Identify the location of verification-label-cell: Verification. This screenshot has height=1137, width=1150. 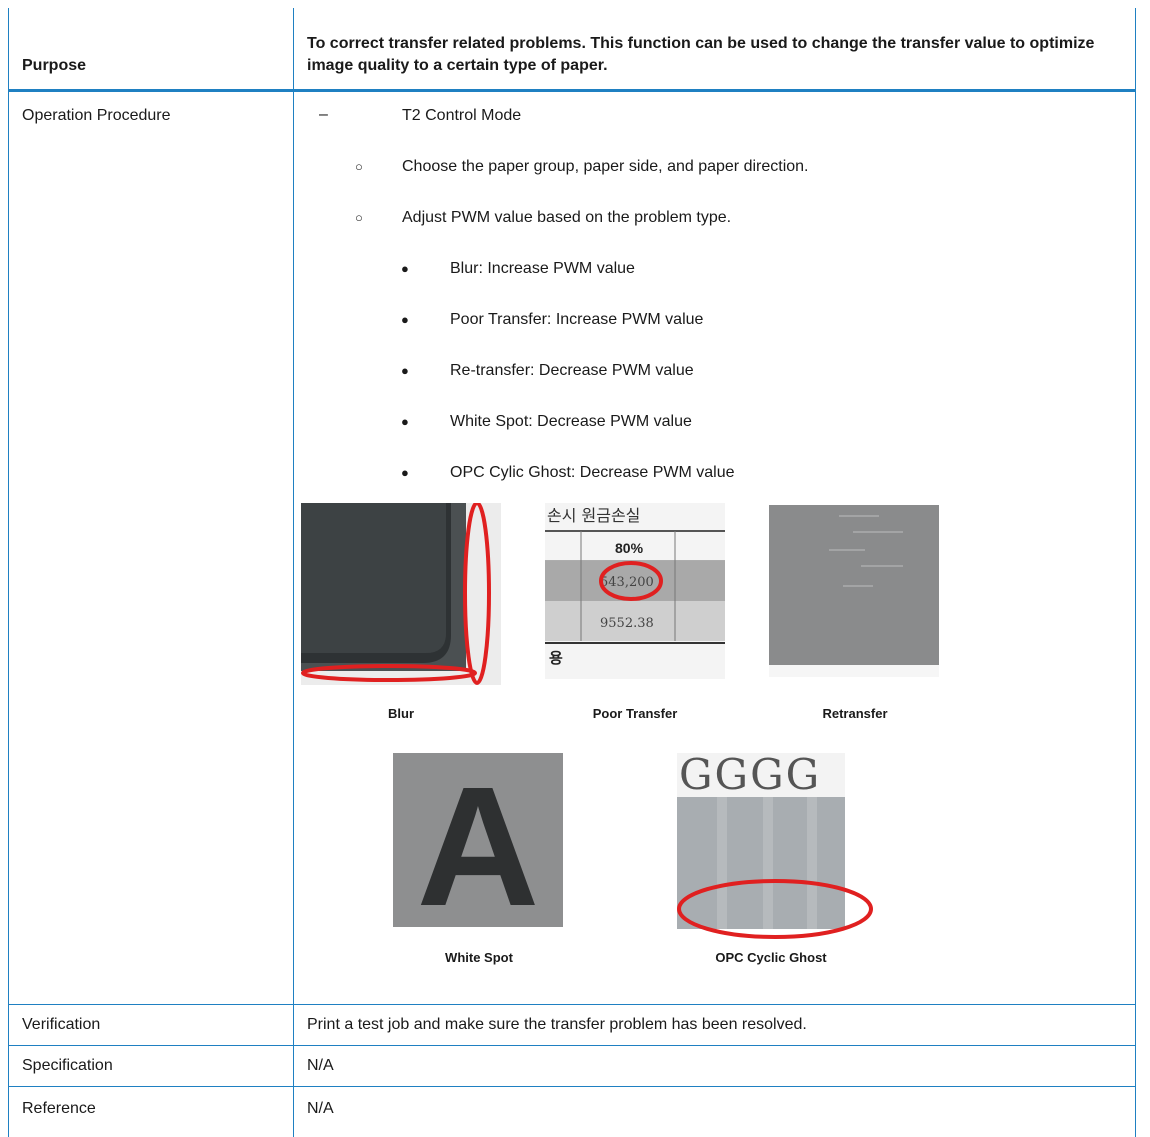
(151, 1025).